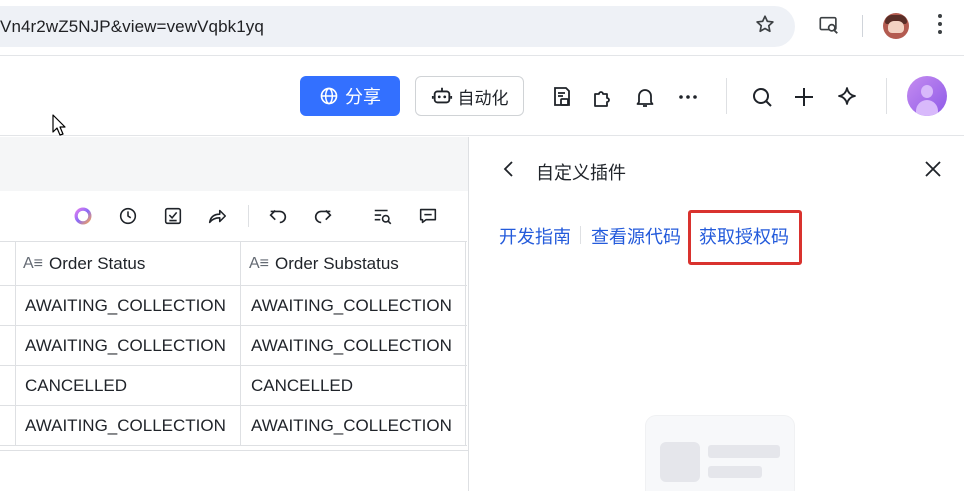  Describe the element at coordinates (580, 235) in the screenshot. I see `link-separator` at that location.